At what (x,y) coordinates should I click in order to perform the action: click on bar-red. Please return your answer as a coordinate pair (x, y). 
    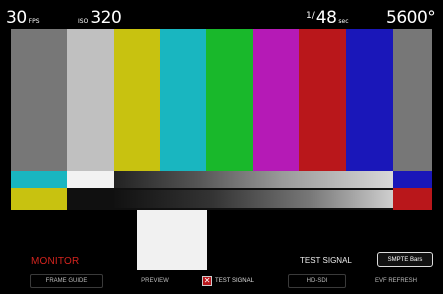
    Looking at the image, I should click on (322, 100).